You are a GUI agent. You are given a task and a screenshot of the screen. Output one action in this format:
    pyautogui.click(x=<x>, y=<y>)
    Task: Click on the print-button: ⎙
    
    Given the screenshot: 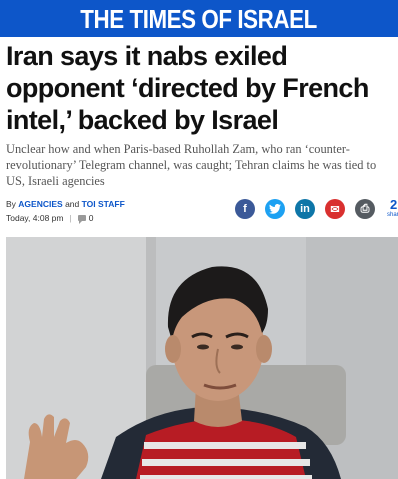 What is the action you would take?
    pyautogui.click(x=365, y=209)
    